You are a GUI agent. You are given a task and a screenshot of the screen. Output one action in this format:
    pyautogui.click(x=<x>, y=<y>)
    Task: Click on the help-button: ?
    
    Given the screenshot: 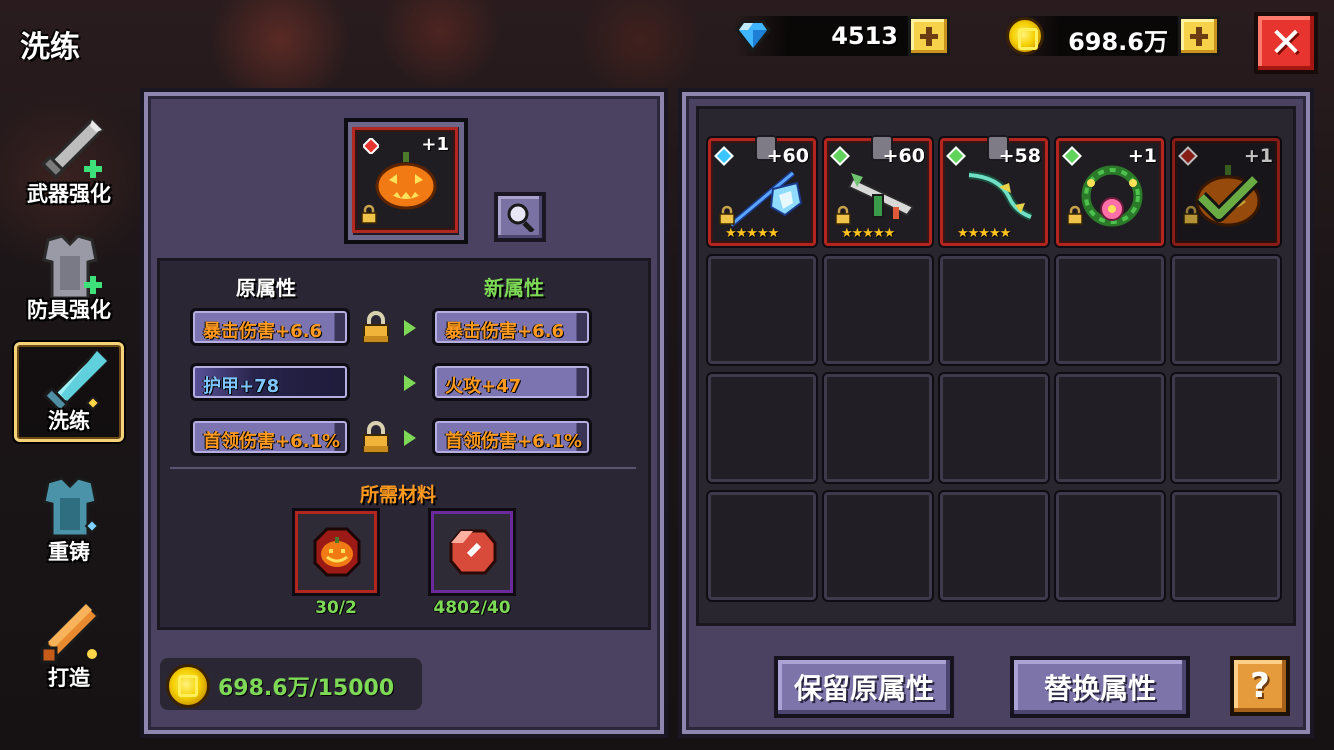 What is the action you would take?
    pyautogui.click(x=1260, y=686)
    